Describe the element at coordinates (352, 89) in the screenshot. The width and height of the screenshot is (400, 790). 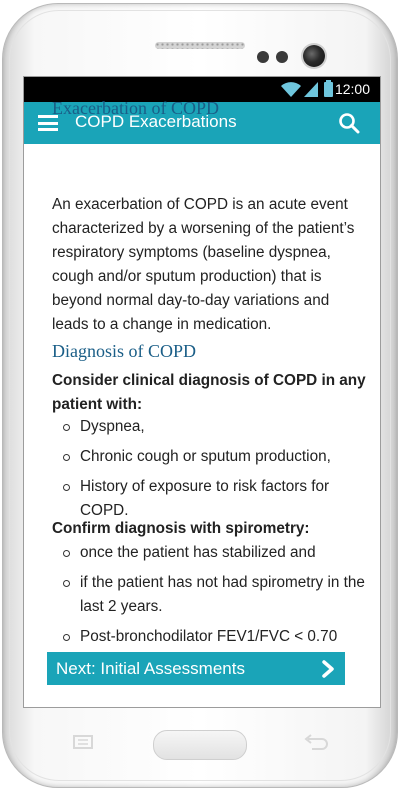
I see `status-time: 12:00` at that location.